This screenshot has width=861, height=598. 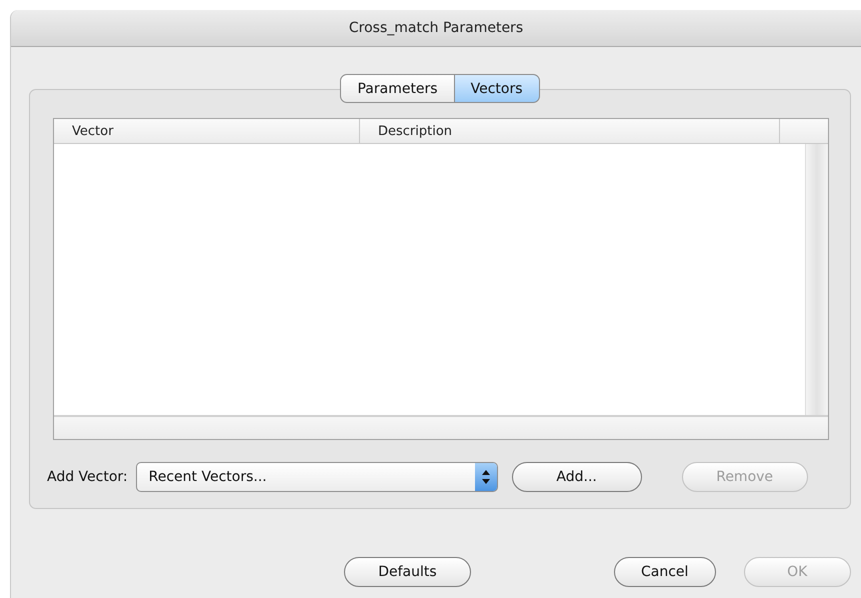 I want to click on column-header: Vector, so click(x=207, y=131).